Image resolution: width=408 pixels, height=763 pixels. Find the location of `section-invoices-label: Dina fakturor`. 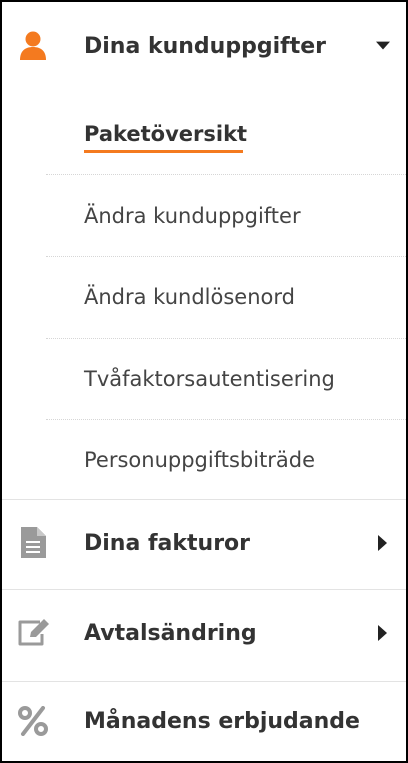

section-invoices-label: Dina fakturor is located at coordinates (167, 543).